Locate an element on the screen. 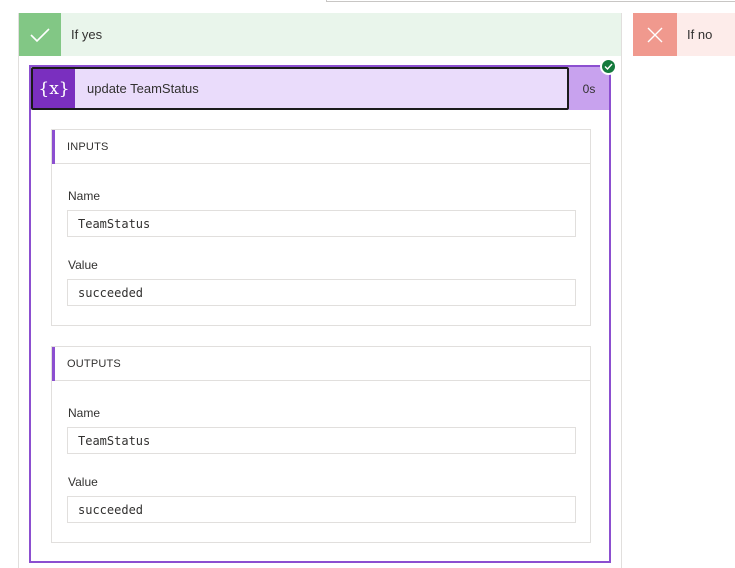  success-check-icon is located at coordinates (608, 66).